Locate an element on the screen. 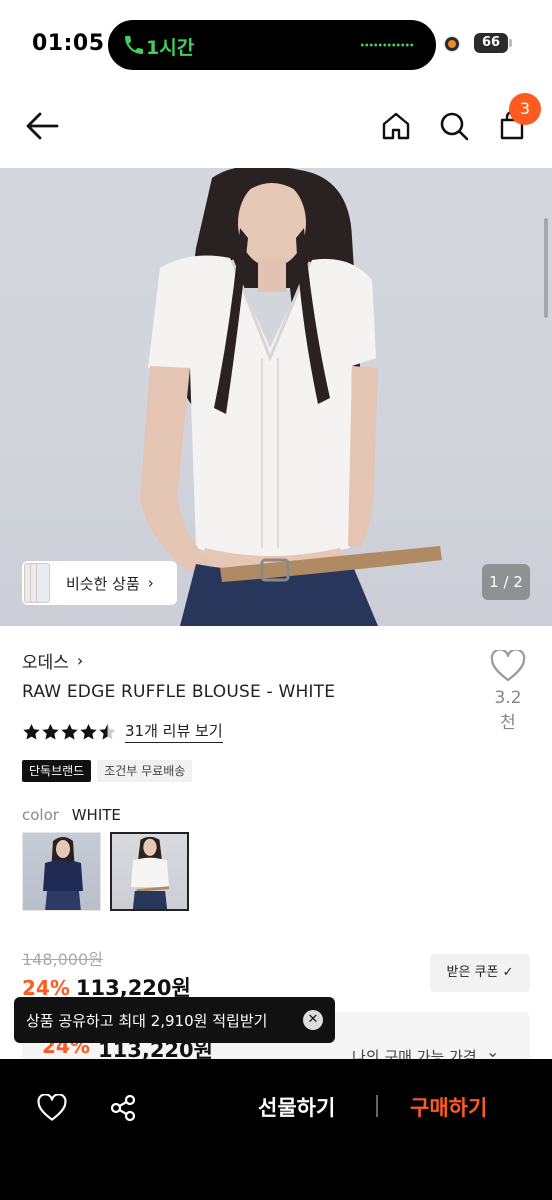 This screenshot has height=1200, width=552. battery-tip is located at coordinates (510, 43).